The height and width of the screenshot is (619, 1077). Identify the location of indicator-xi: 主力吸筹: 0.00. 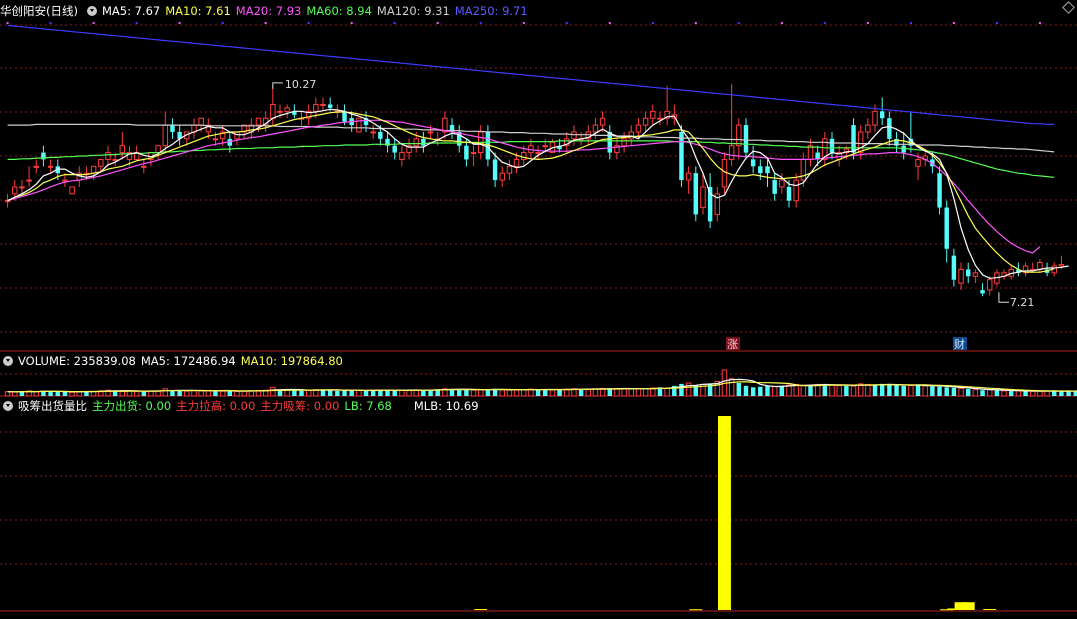
(300, 406).